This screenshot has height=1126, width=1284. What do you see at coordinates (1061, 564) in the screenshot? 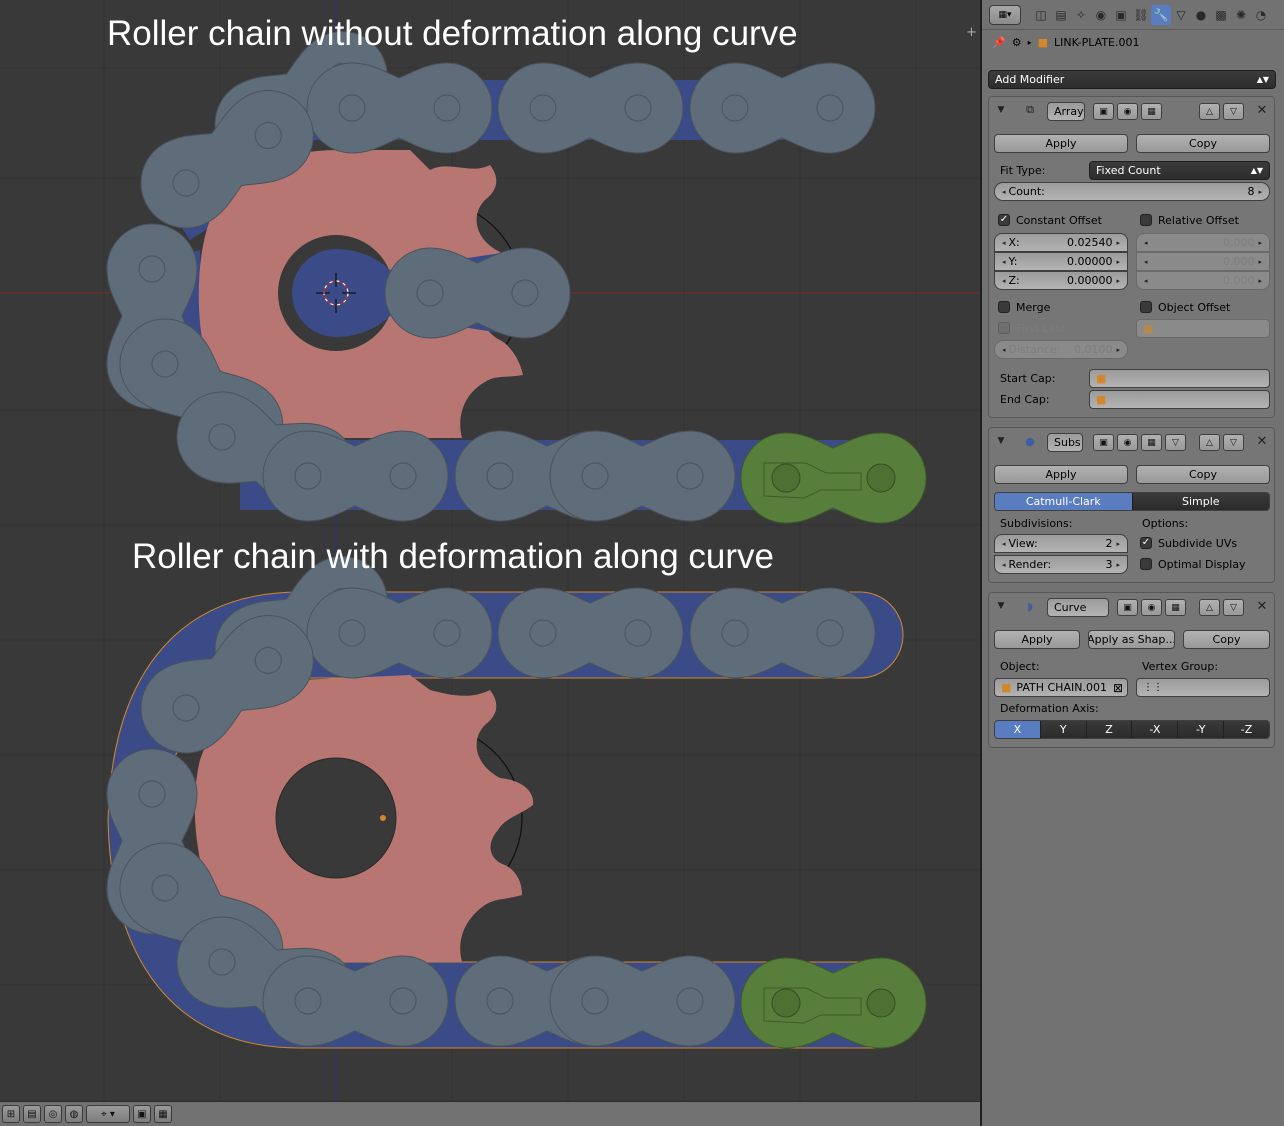
I see `render-levels-field: ◂ Render: 3 ▸` at bounding box center [1061, 564].